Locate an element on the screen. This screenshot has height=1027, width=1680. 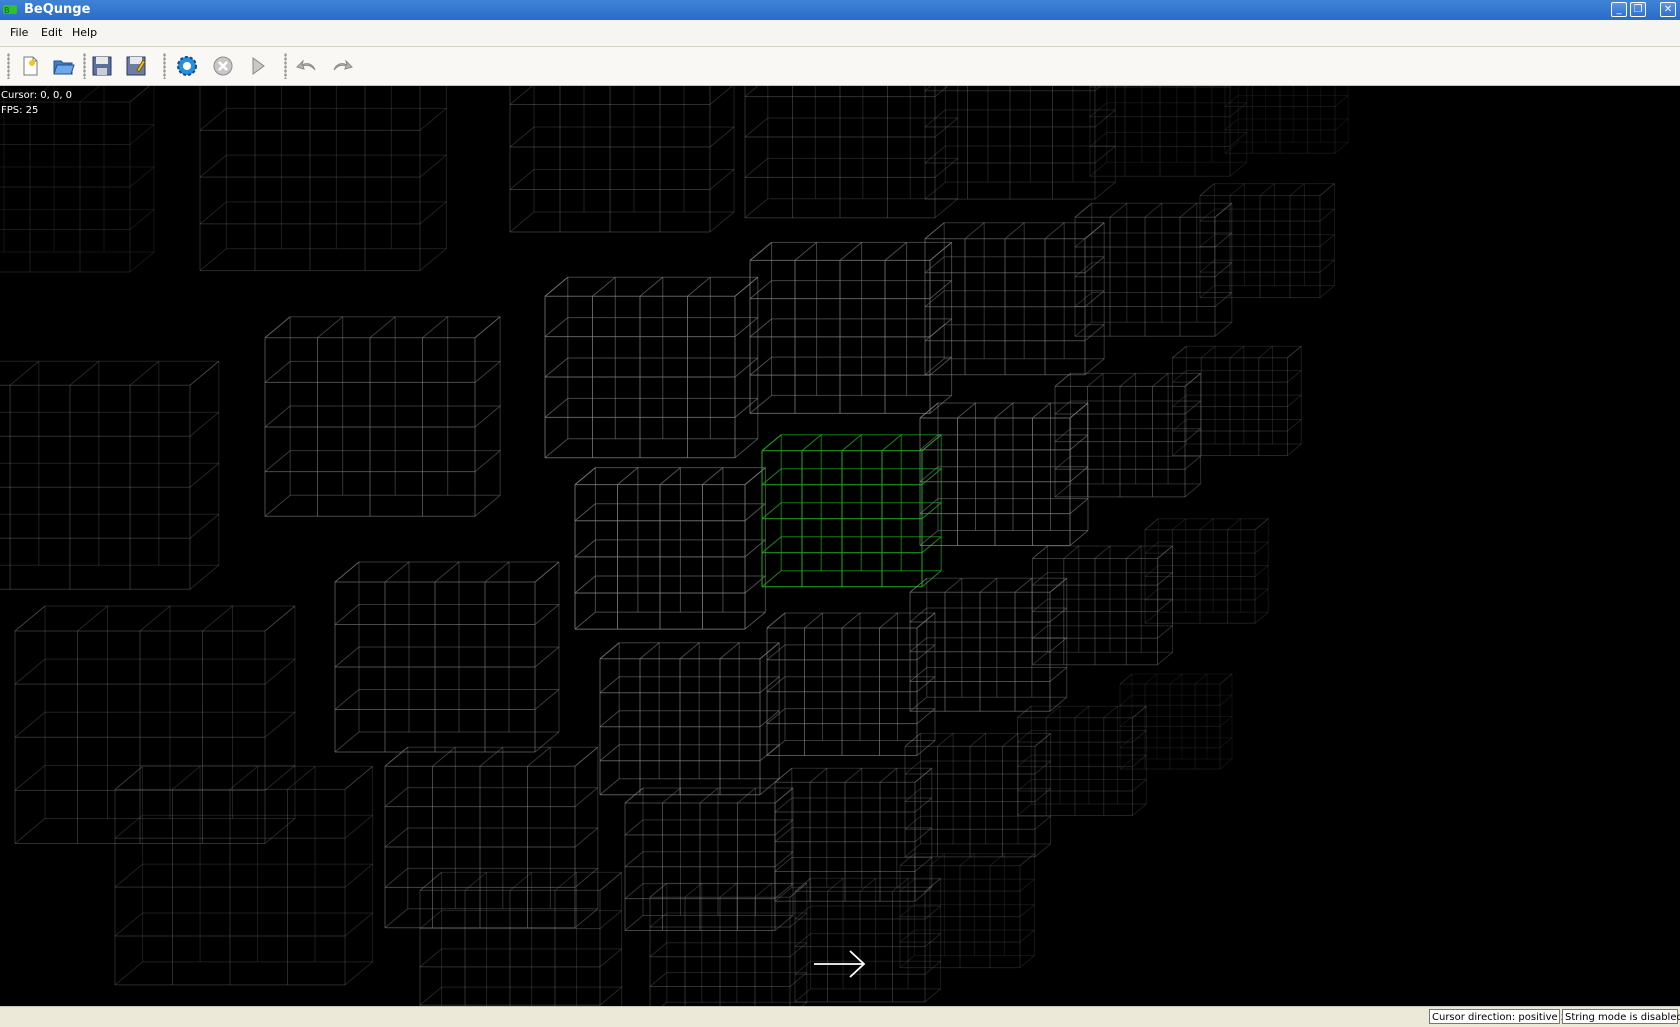
floppy-disk-icon is located at coordinates (102, 66).